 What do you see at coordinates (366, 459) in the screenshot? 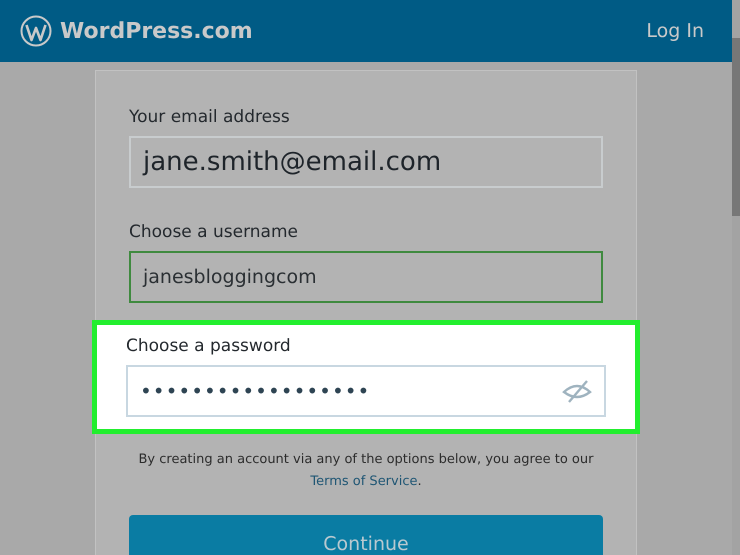
I see `terms-notice: By creating an account via any of the options below, you agree to our` at bounding box center [366, 459].